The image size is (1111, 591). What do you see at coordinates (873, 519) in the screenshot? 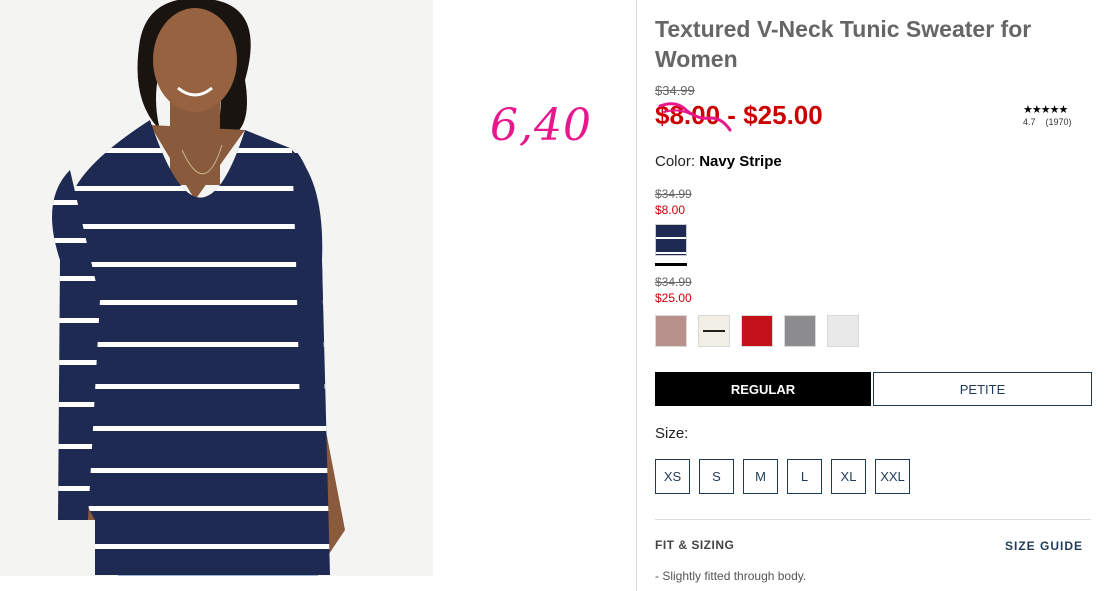
I see `section-divider` at bounding box center [873, 519].